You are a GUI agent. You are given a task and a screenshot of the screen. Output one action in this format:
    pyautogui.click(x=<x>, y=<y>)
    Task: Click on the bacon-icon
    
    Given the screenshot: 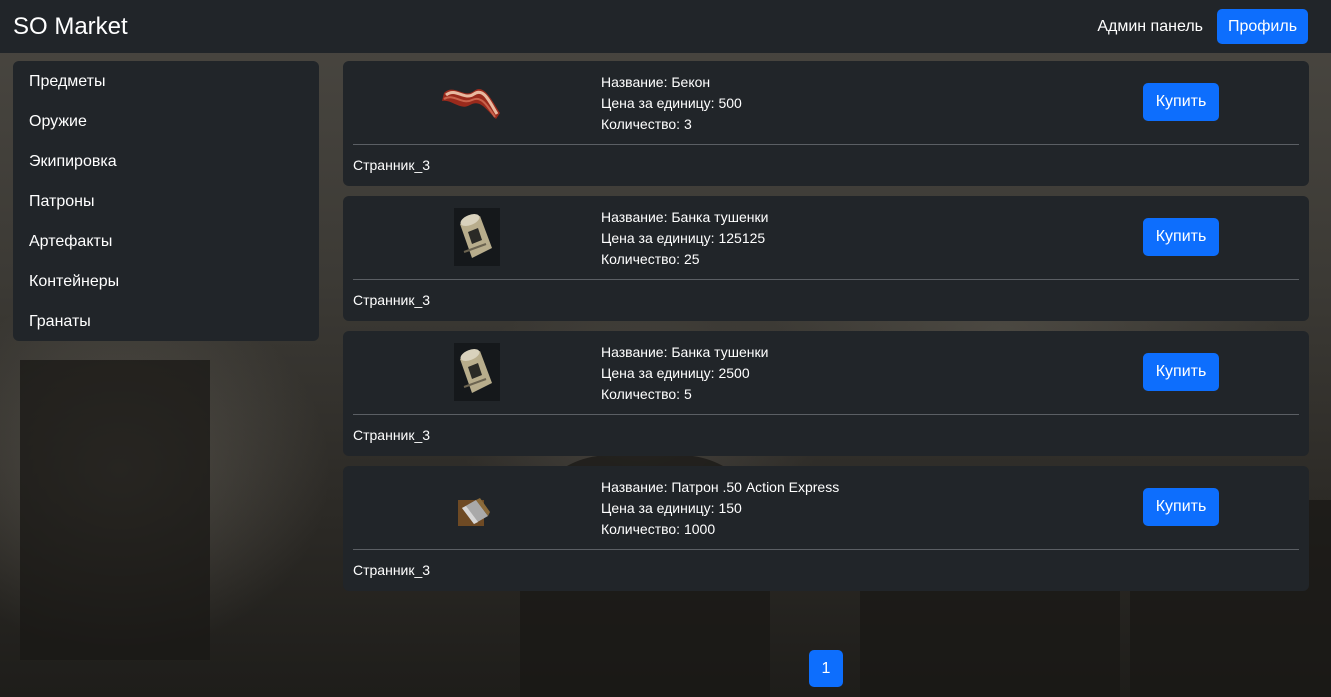 What is the action you would take?
    pyautogui.click(x=471, y=104)
    